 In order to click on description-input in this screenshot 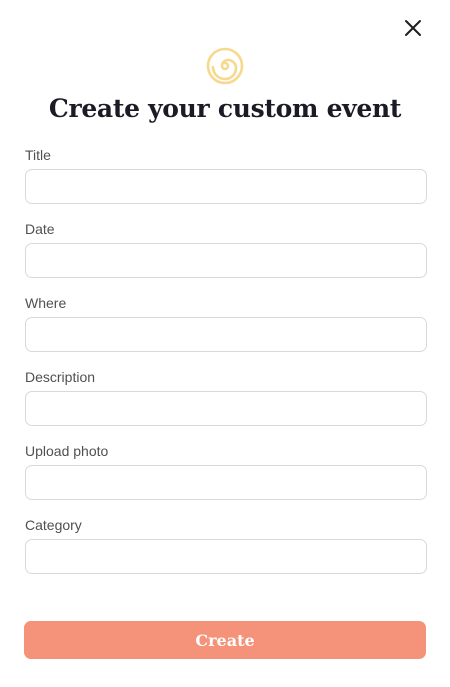, I will do `click(226, 408)`.